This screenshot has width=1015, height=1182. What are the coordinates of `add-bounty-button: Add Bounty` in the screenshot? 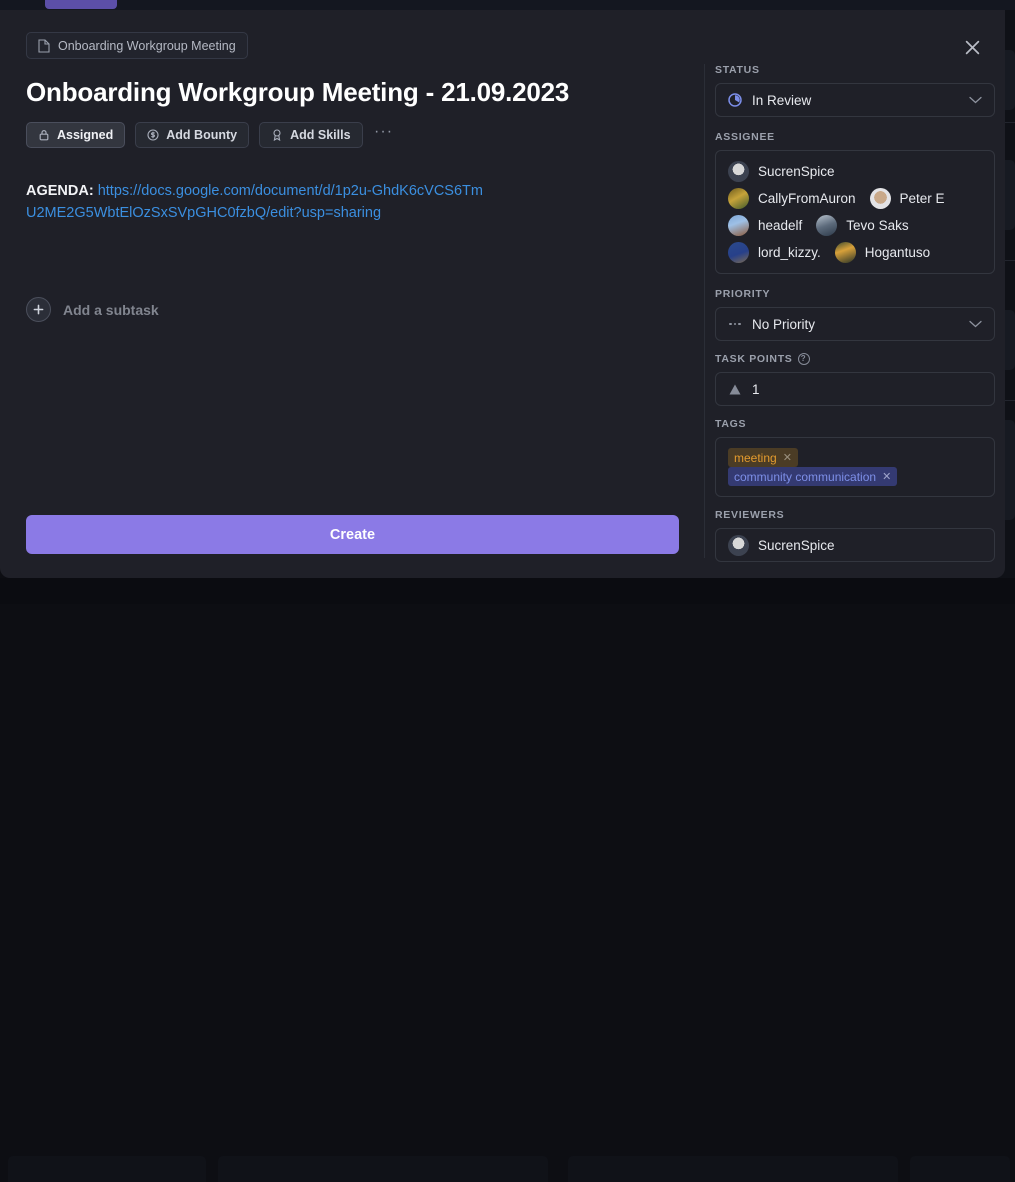 It's located at (192, 135).